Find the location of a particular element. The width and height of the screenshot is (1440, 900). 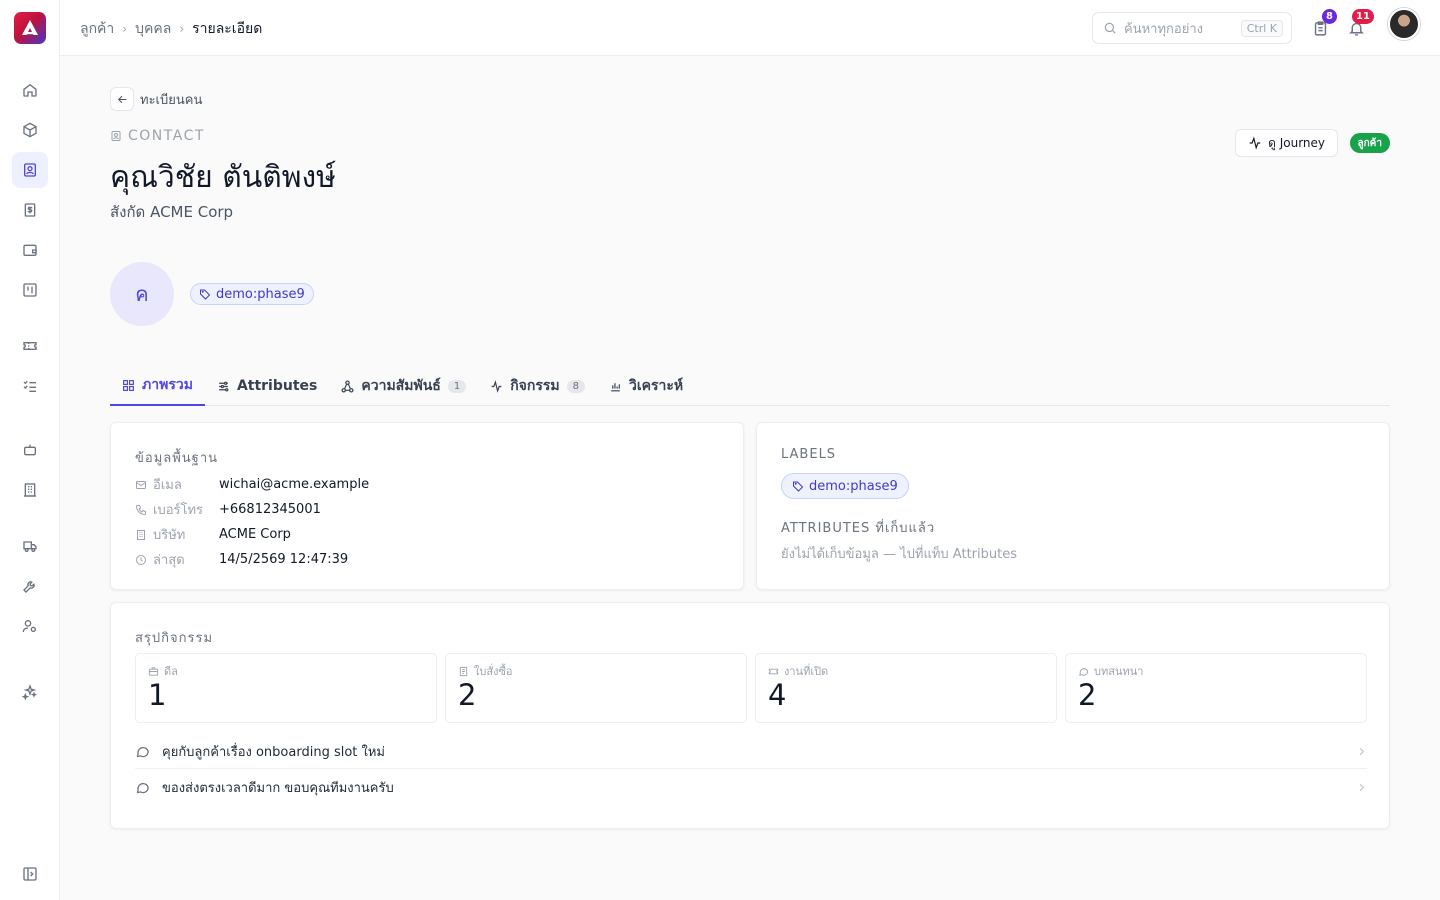

latest-value: 14/5/2569 12:47:39 is located at coordinates (284, 559).